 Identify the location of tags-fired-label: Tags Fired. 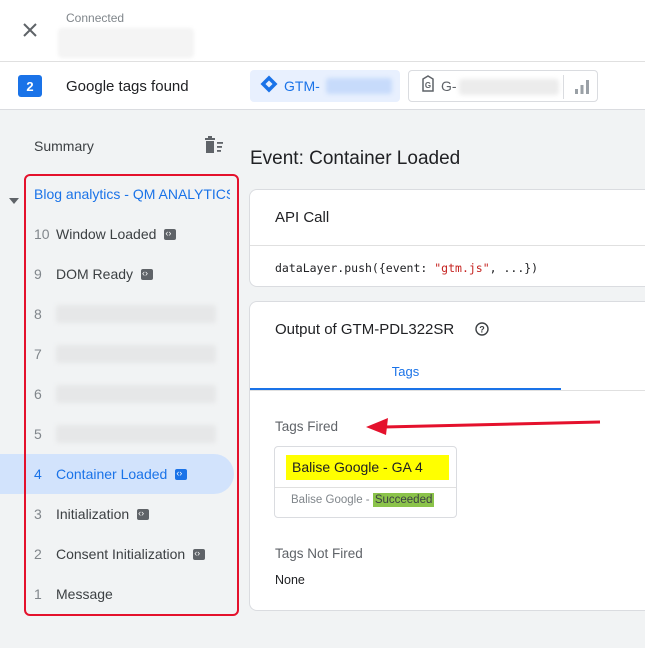
(307, 426).